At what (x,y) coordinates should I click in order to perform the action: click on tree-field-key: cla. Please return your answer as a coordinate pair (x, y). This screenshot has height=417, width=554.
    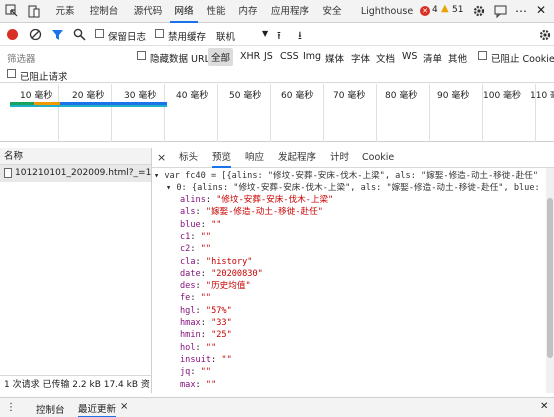
    Looking at the image, I should click on (188, 261).